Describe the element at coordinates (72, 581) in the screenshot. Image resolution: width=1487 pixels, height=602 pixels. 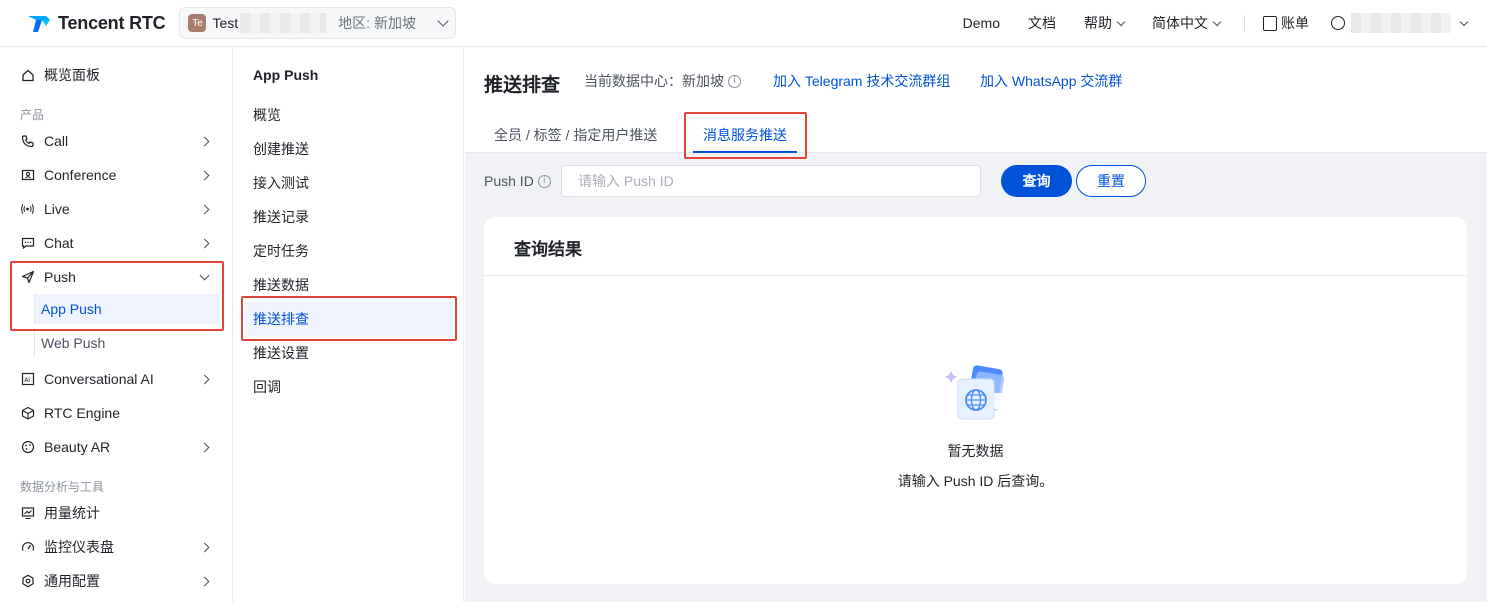
I see `sidebar-item-label: 通用配置` at that location.